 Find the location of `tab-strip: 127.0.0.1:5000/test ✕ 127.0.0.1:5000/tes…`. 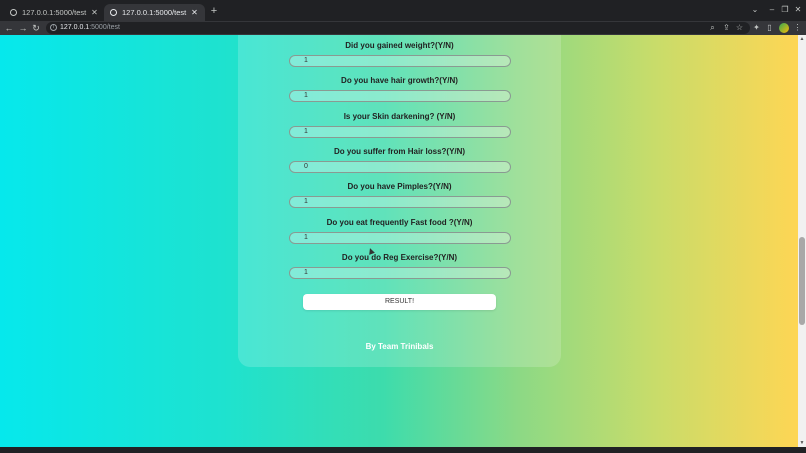

tab-strip: 127.0.0.1:5000/test ✕ 127.0.0.1:5000/tes… is located at coordinates (403, 10).